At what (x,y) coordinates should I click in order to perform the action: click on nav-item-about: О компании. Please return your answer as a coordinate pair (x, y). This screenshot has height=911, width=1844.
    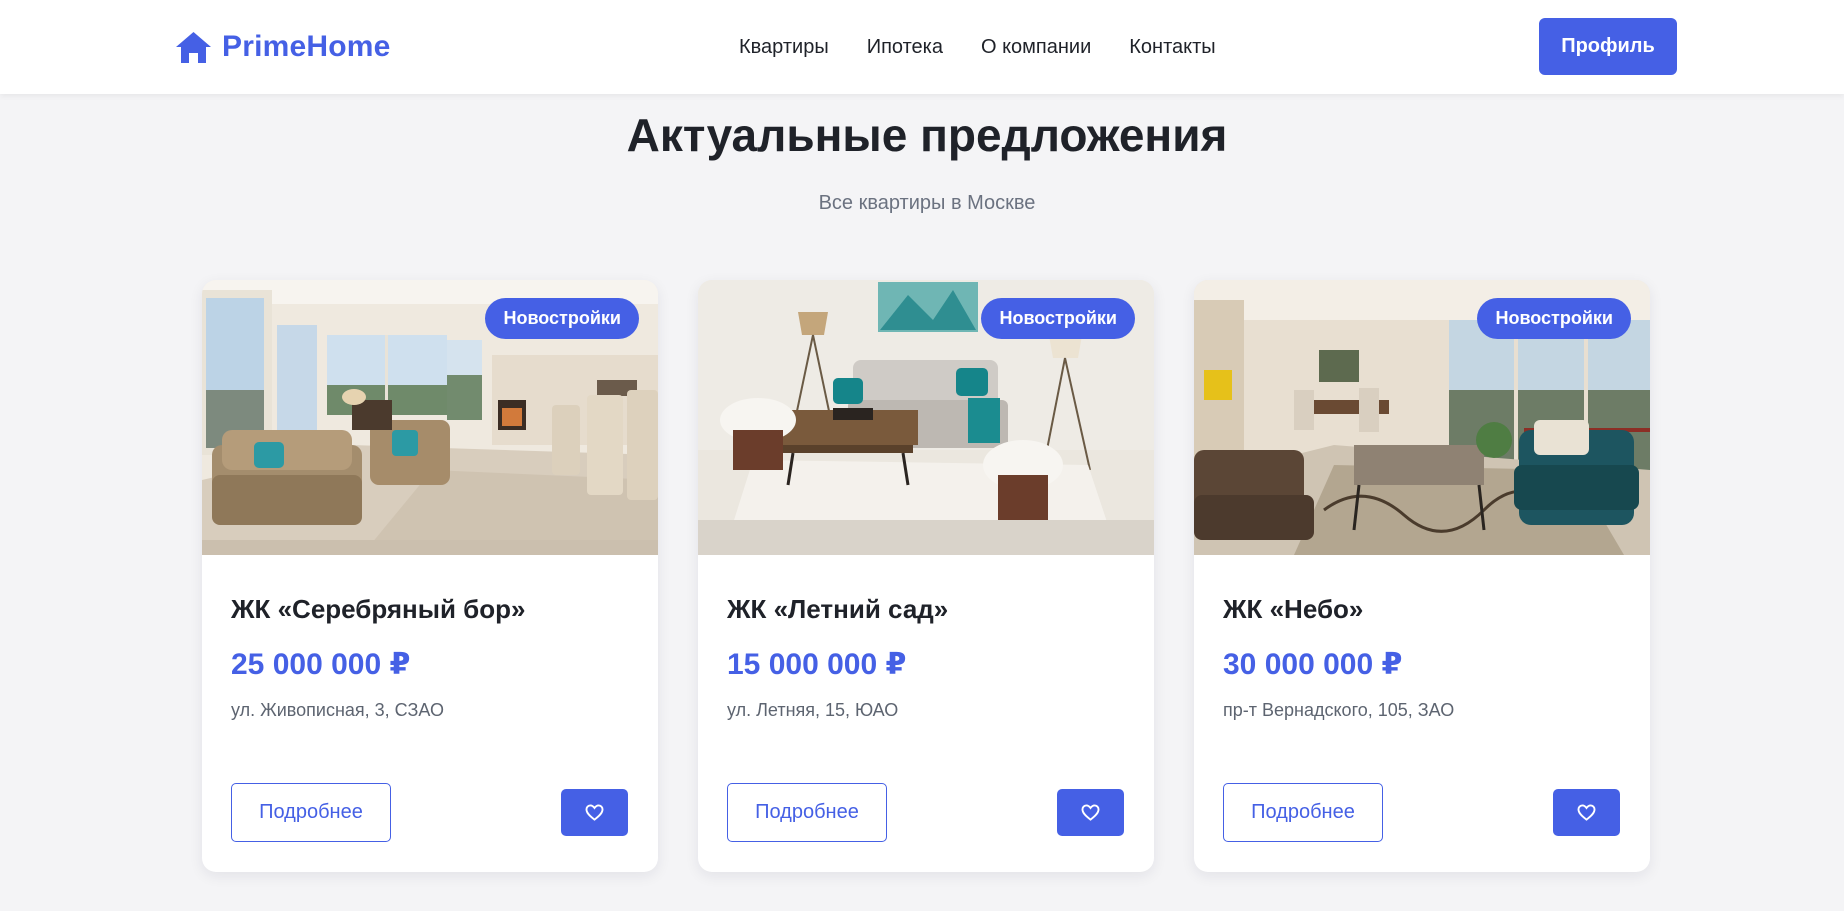
    Looking at the image, I should click on (1036, 47).